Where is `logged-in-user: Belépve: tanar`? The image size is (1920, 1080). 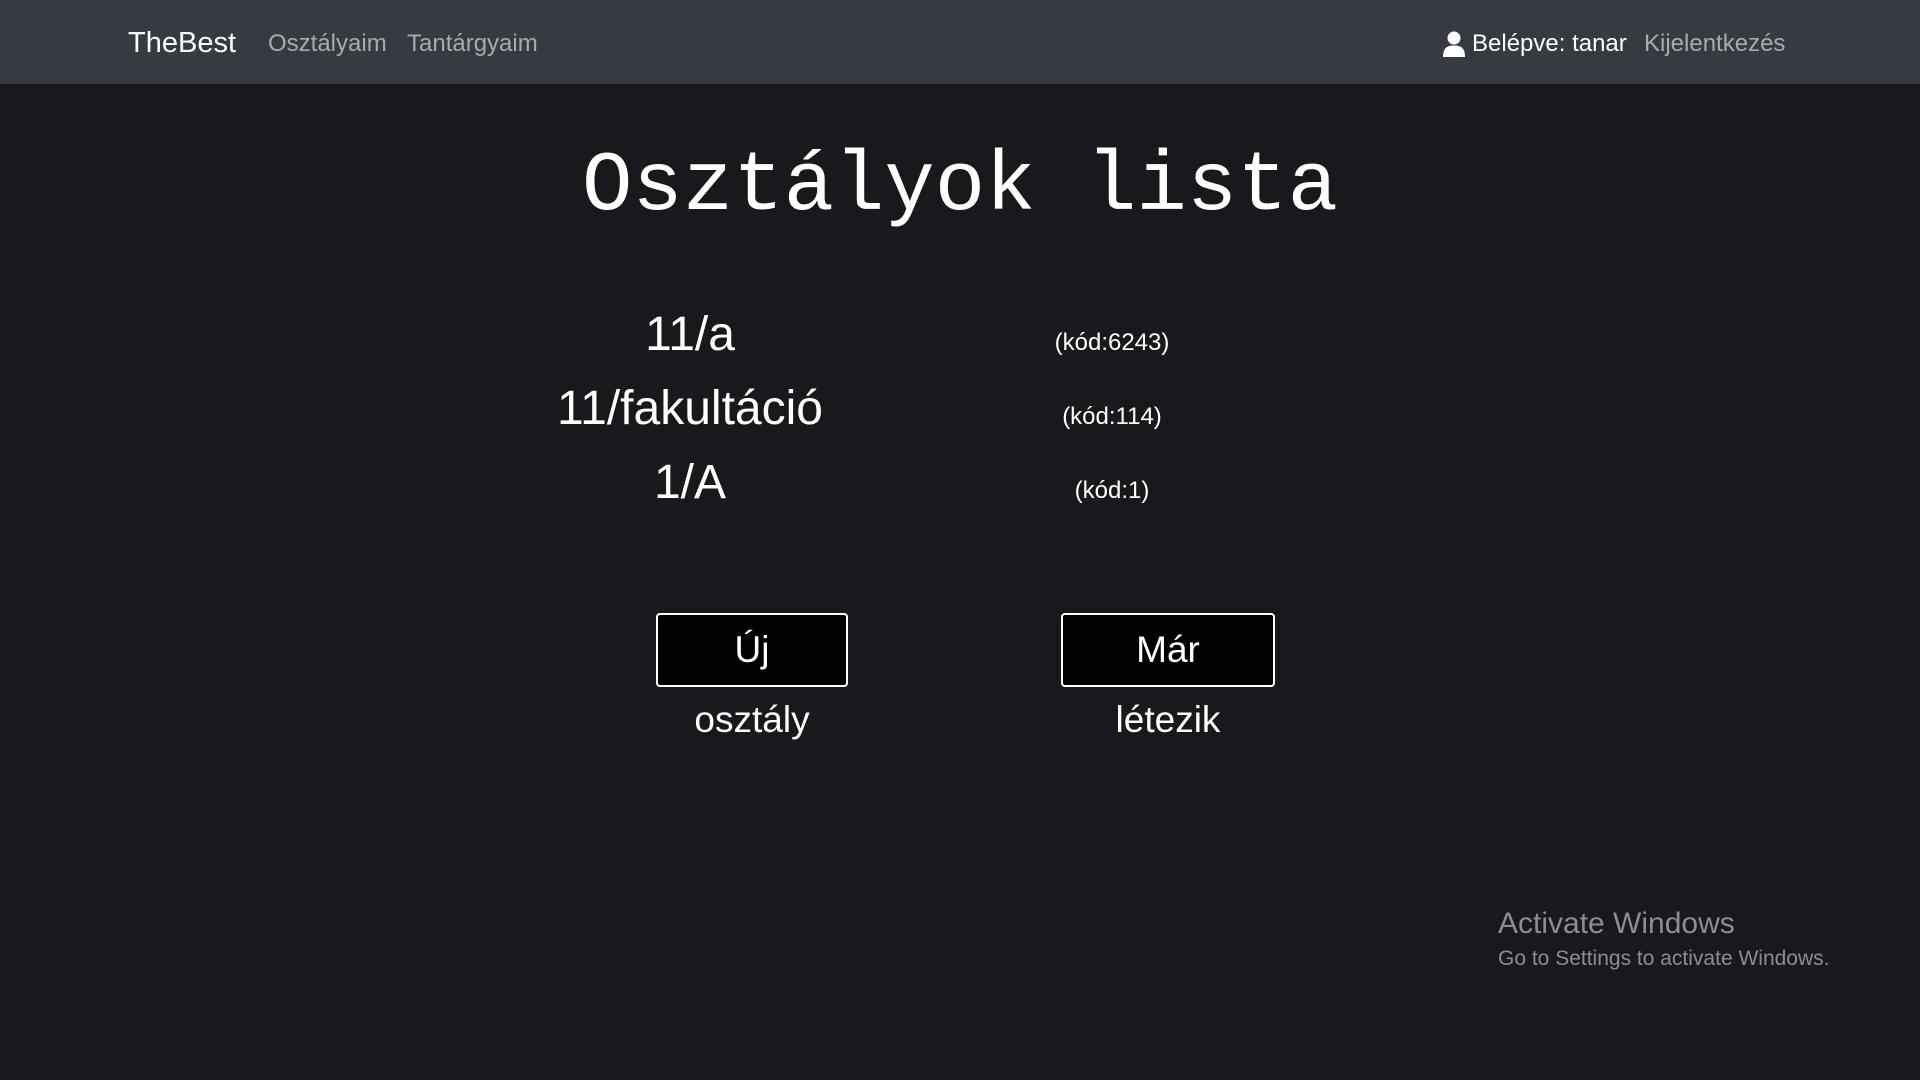 logged-in-user: Belépve: tanar is located at coordinates (1535, 44).